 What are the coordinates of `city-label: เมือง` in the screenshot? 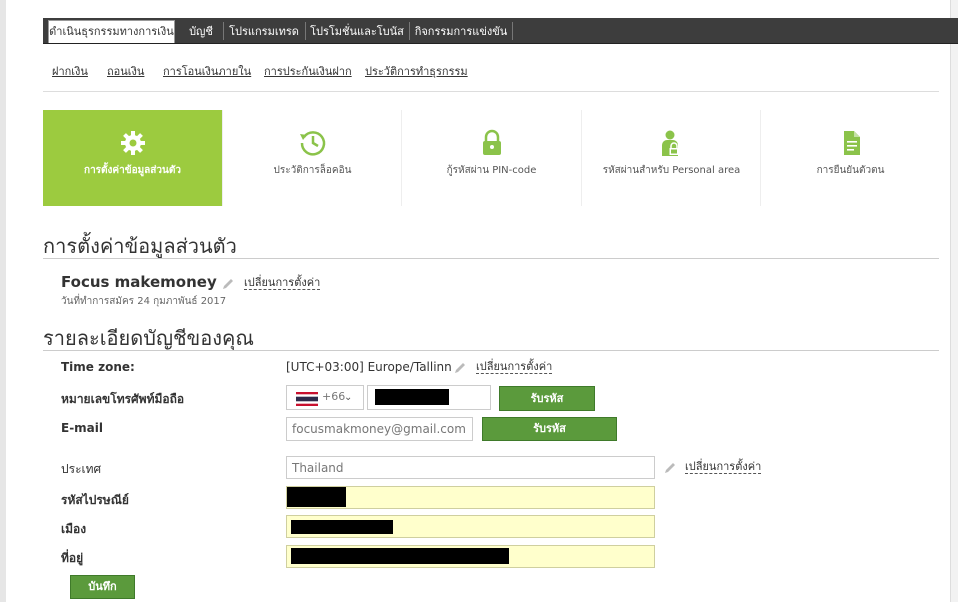 It's located at (74, 529).